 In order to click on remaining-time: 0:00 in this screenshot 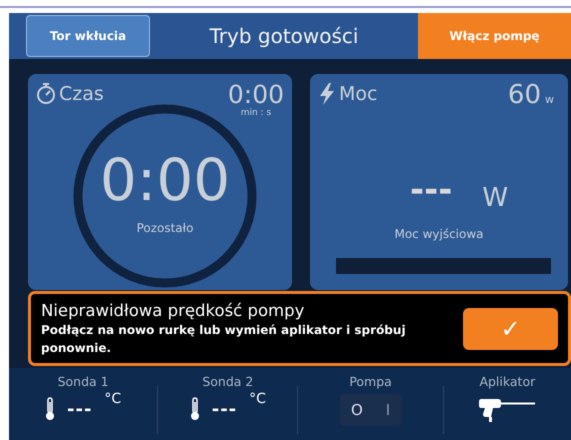, I will do `click(165, 180)`.